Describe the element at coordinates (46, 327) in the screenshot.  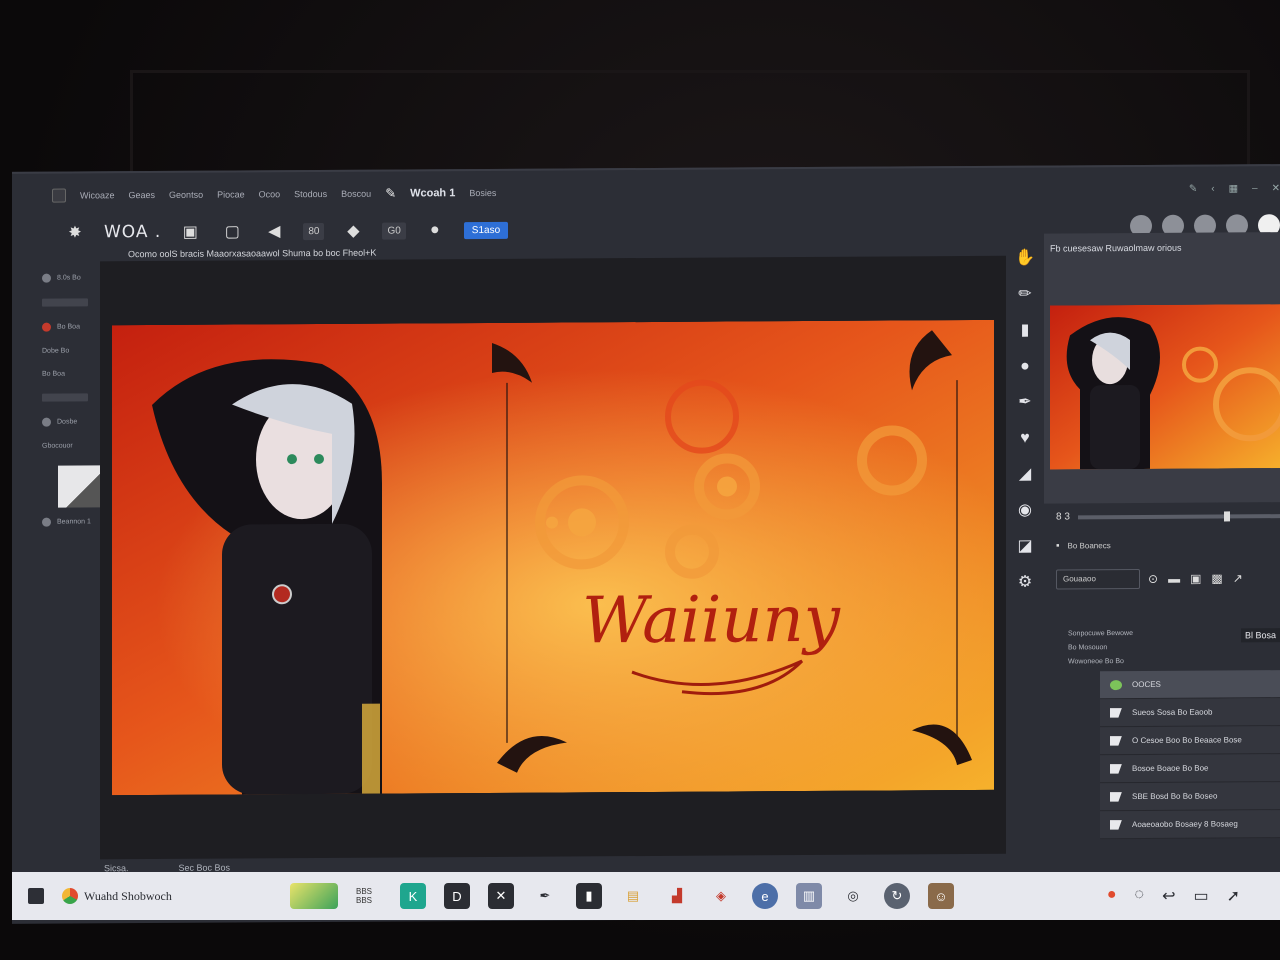
I see `color-dot-icon` at that location.